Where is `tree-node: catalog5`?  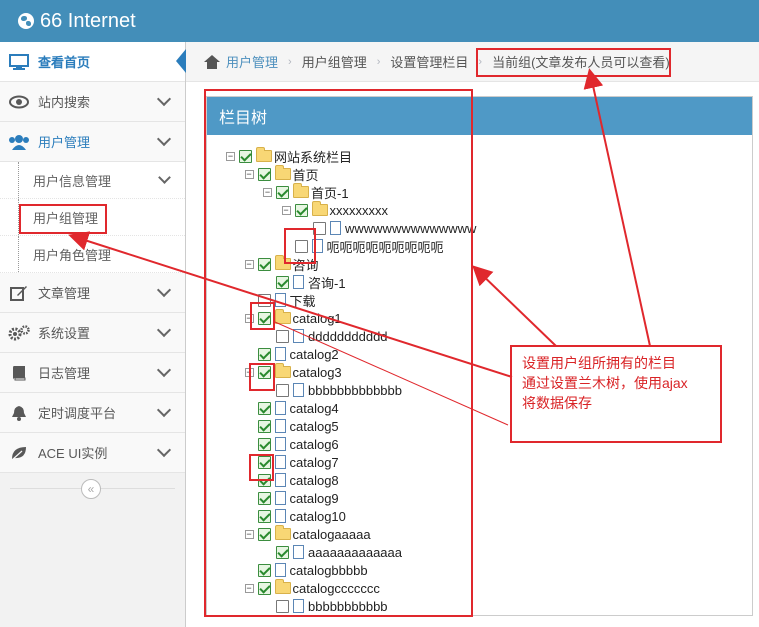 tree-node: catalog5 is located at coordinates (292, 426).